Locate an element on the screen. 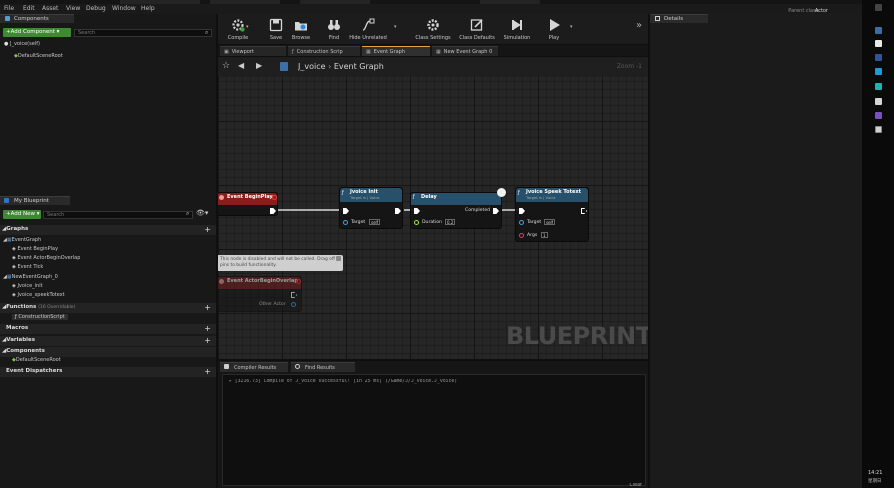 Image resolution: width=894 pixels, height=488 pixels. details-icon is located at coordinates (657, 18).